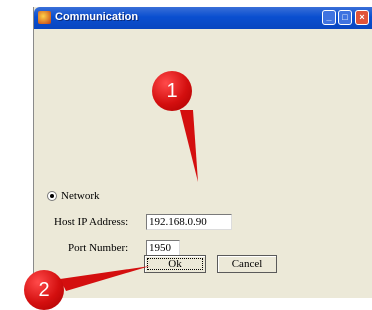 The image size is (372, 310). I want to click on callout-2-pointer, so click(105, 278).